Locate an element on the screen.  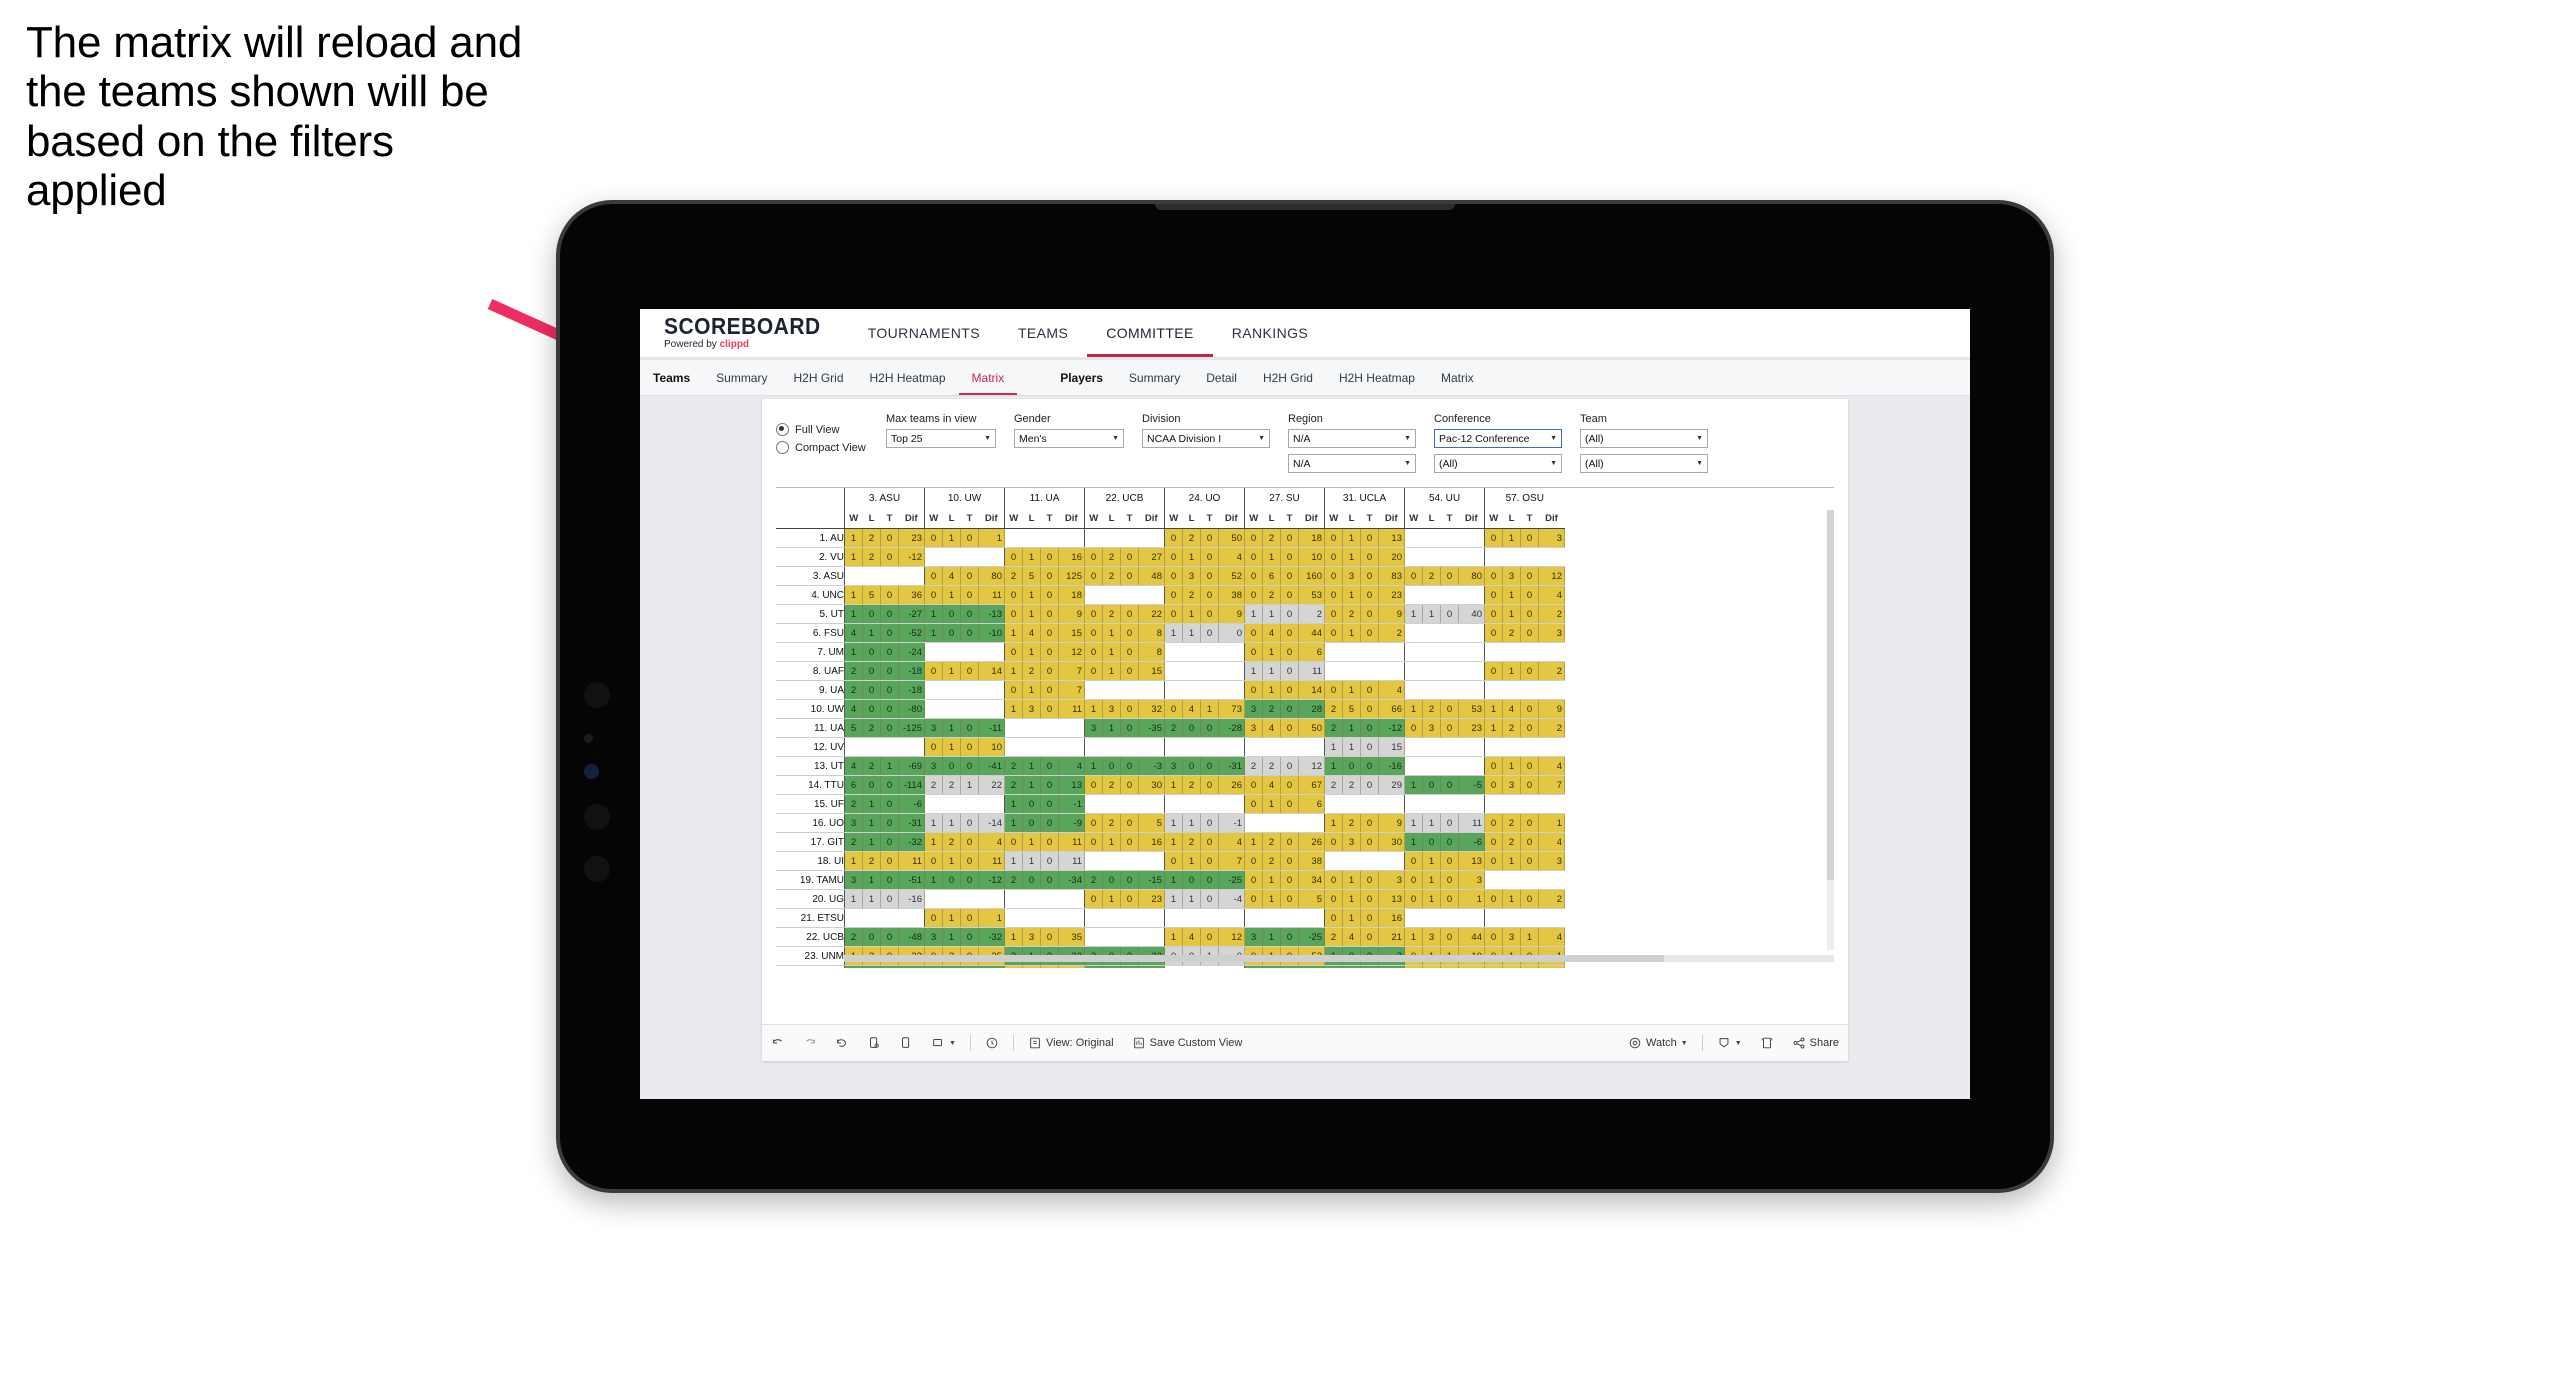
matrix-cell: -3 is located at coordinates (1391, 966).